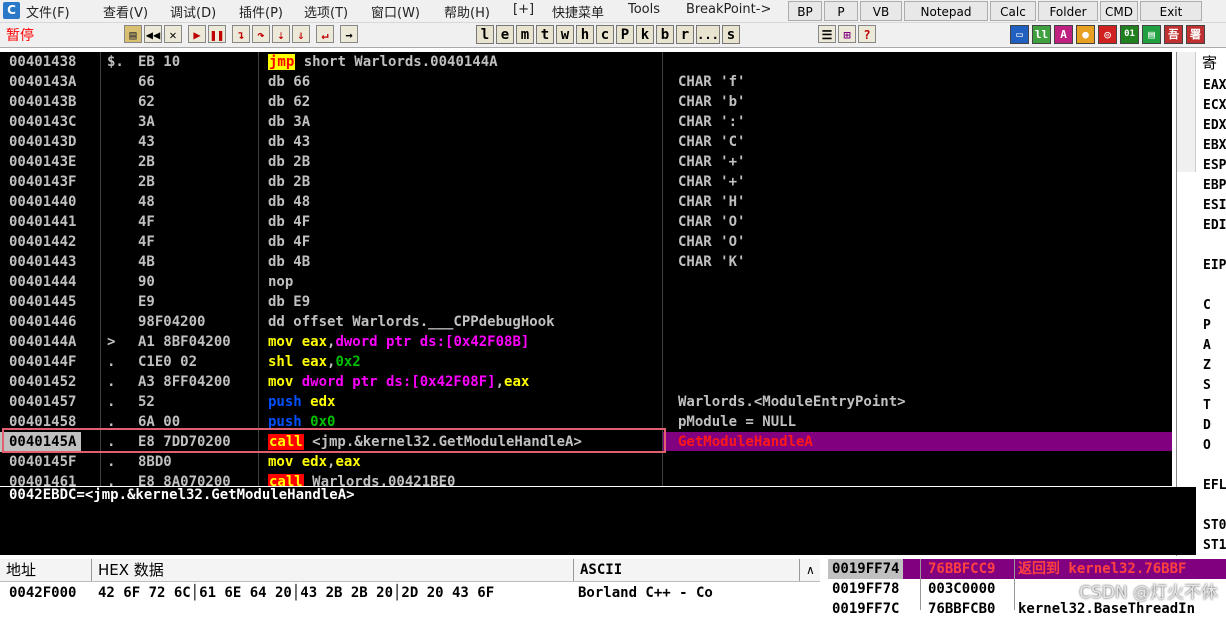 Image resolution: width=1226 pixels, height=619 pixels. What do you see at coordinates (731, 34) in the screenshot?
I see `toolbar-letter-s: s` at bounding box center [731, 34].